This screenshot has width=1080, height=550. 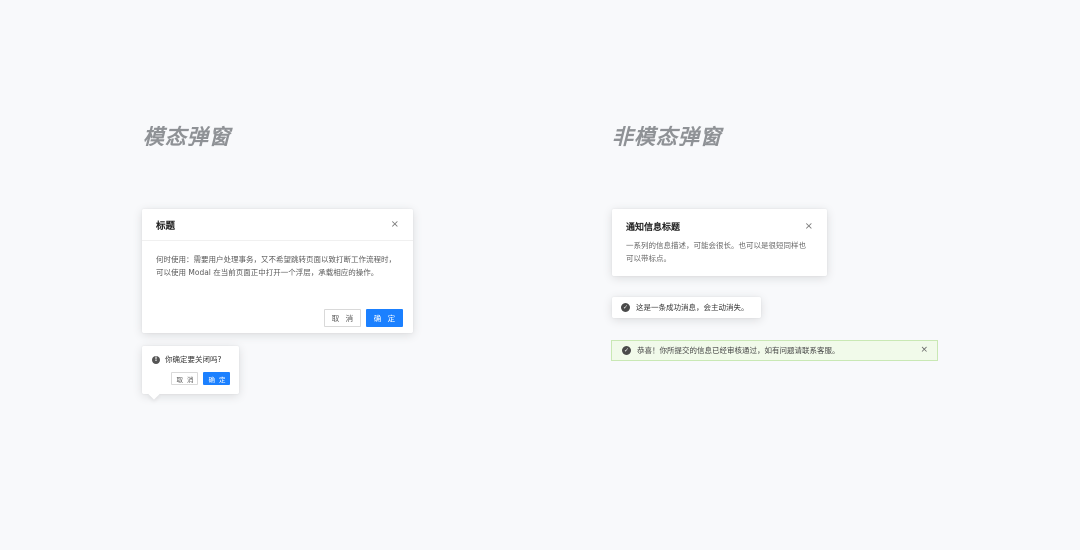 I want to click on popconfirm-ok-button: 确 定, so click(x=216, y=378).